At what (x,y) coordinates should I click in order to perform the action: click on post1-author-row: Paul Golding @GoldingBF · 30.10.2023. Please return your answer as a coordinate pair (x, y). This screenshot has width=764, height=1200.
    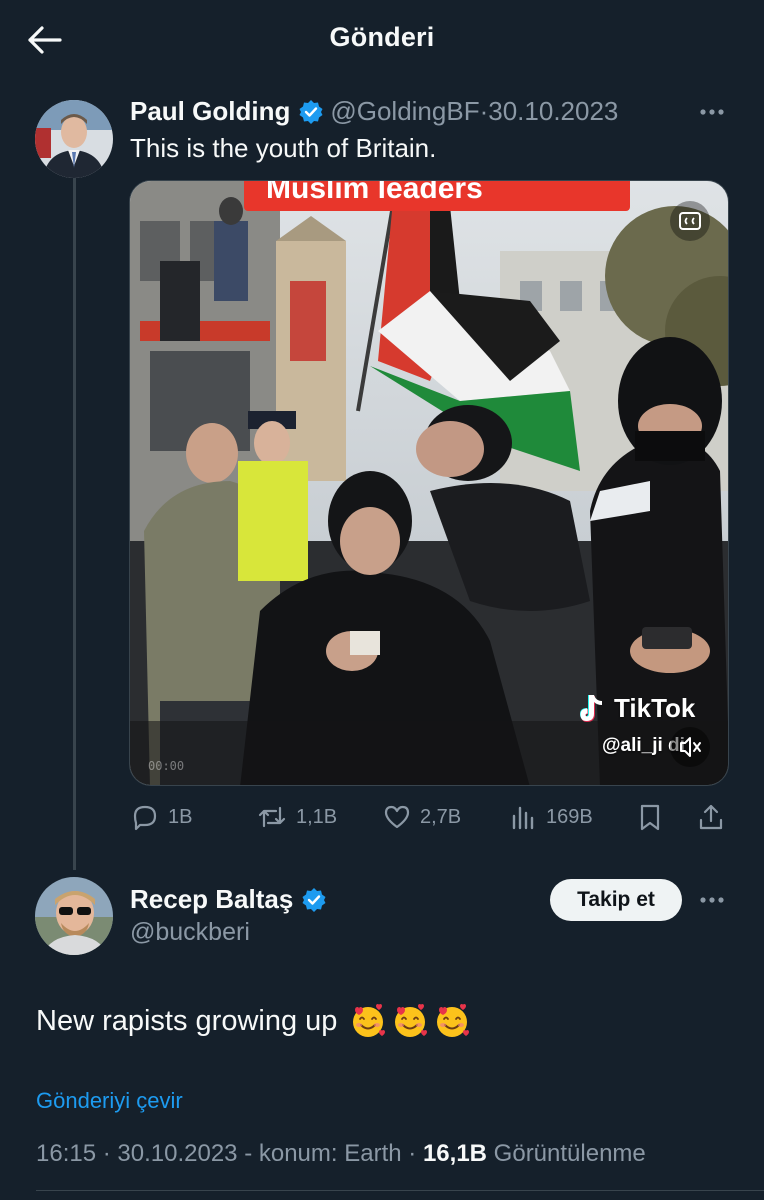
    Looking at the image, I should click on (374, 111).